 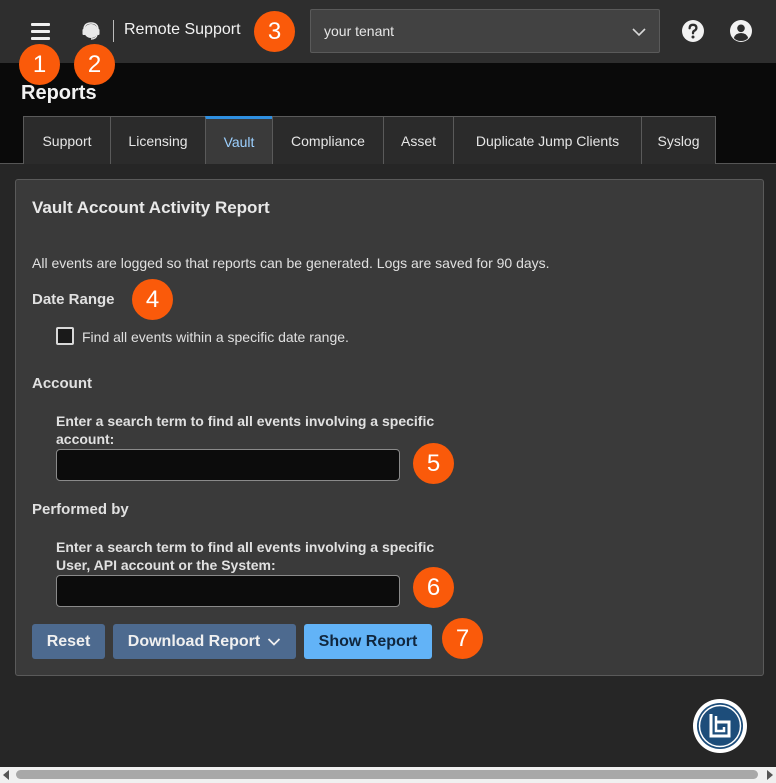 What do you see at coordinates (462, 638) in the screenshot?
I see `callout-badge-7: 7` at bounding box center [462, 638].